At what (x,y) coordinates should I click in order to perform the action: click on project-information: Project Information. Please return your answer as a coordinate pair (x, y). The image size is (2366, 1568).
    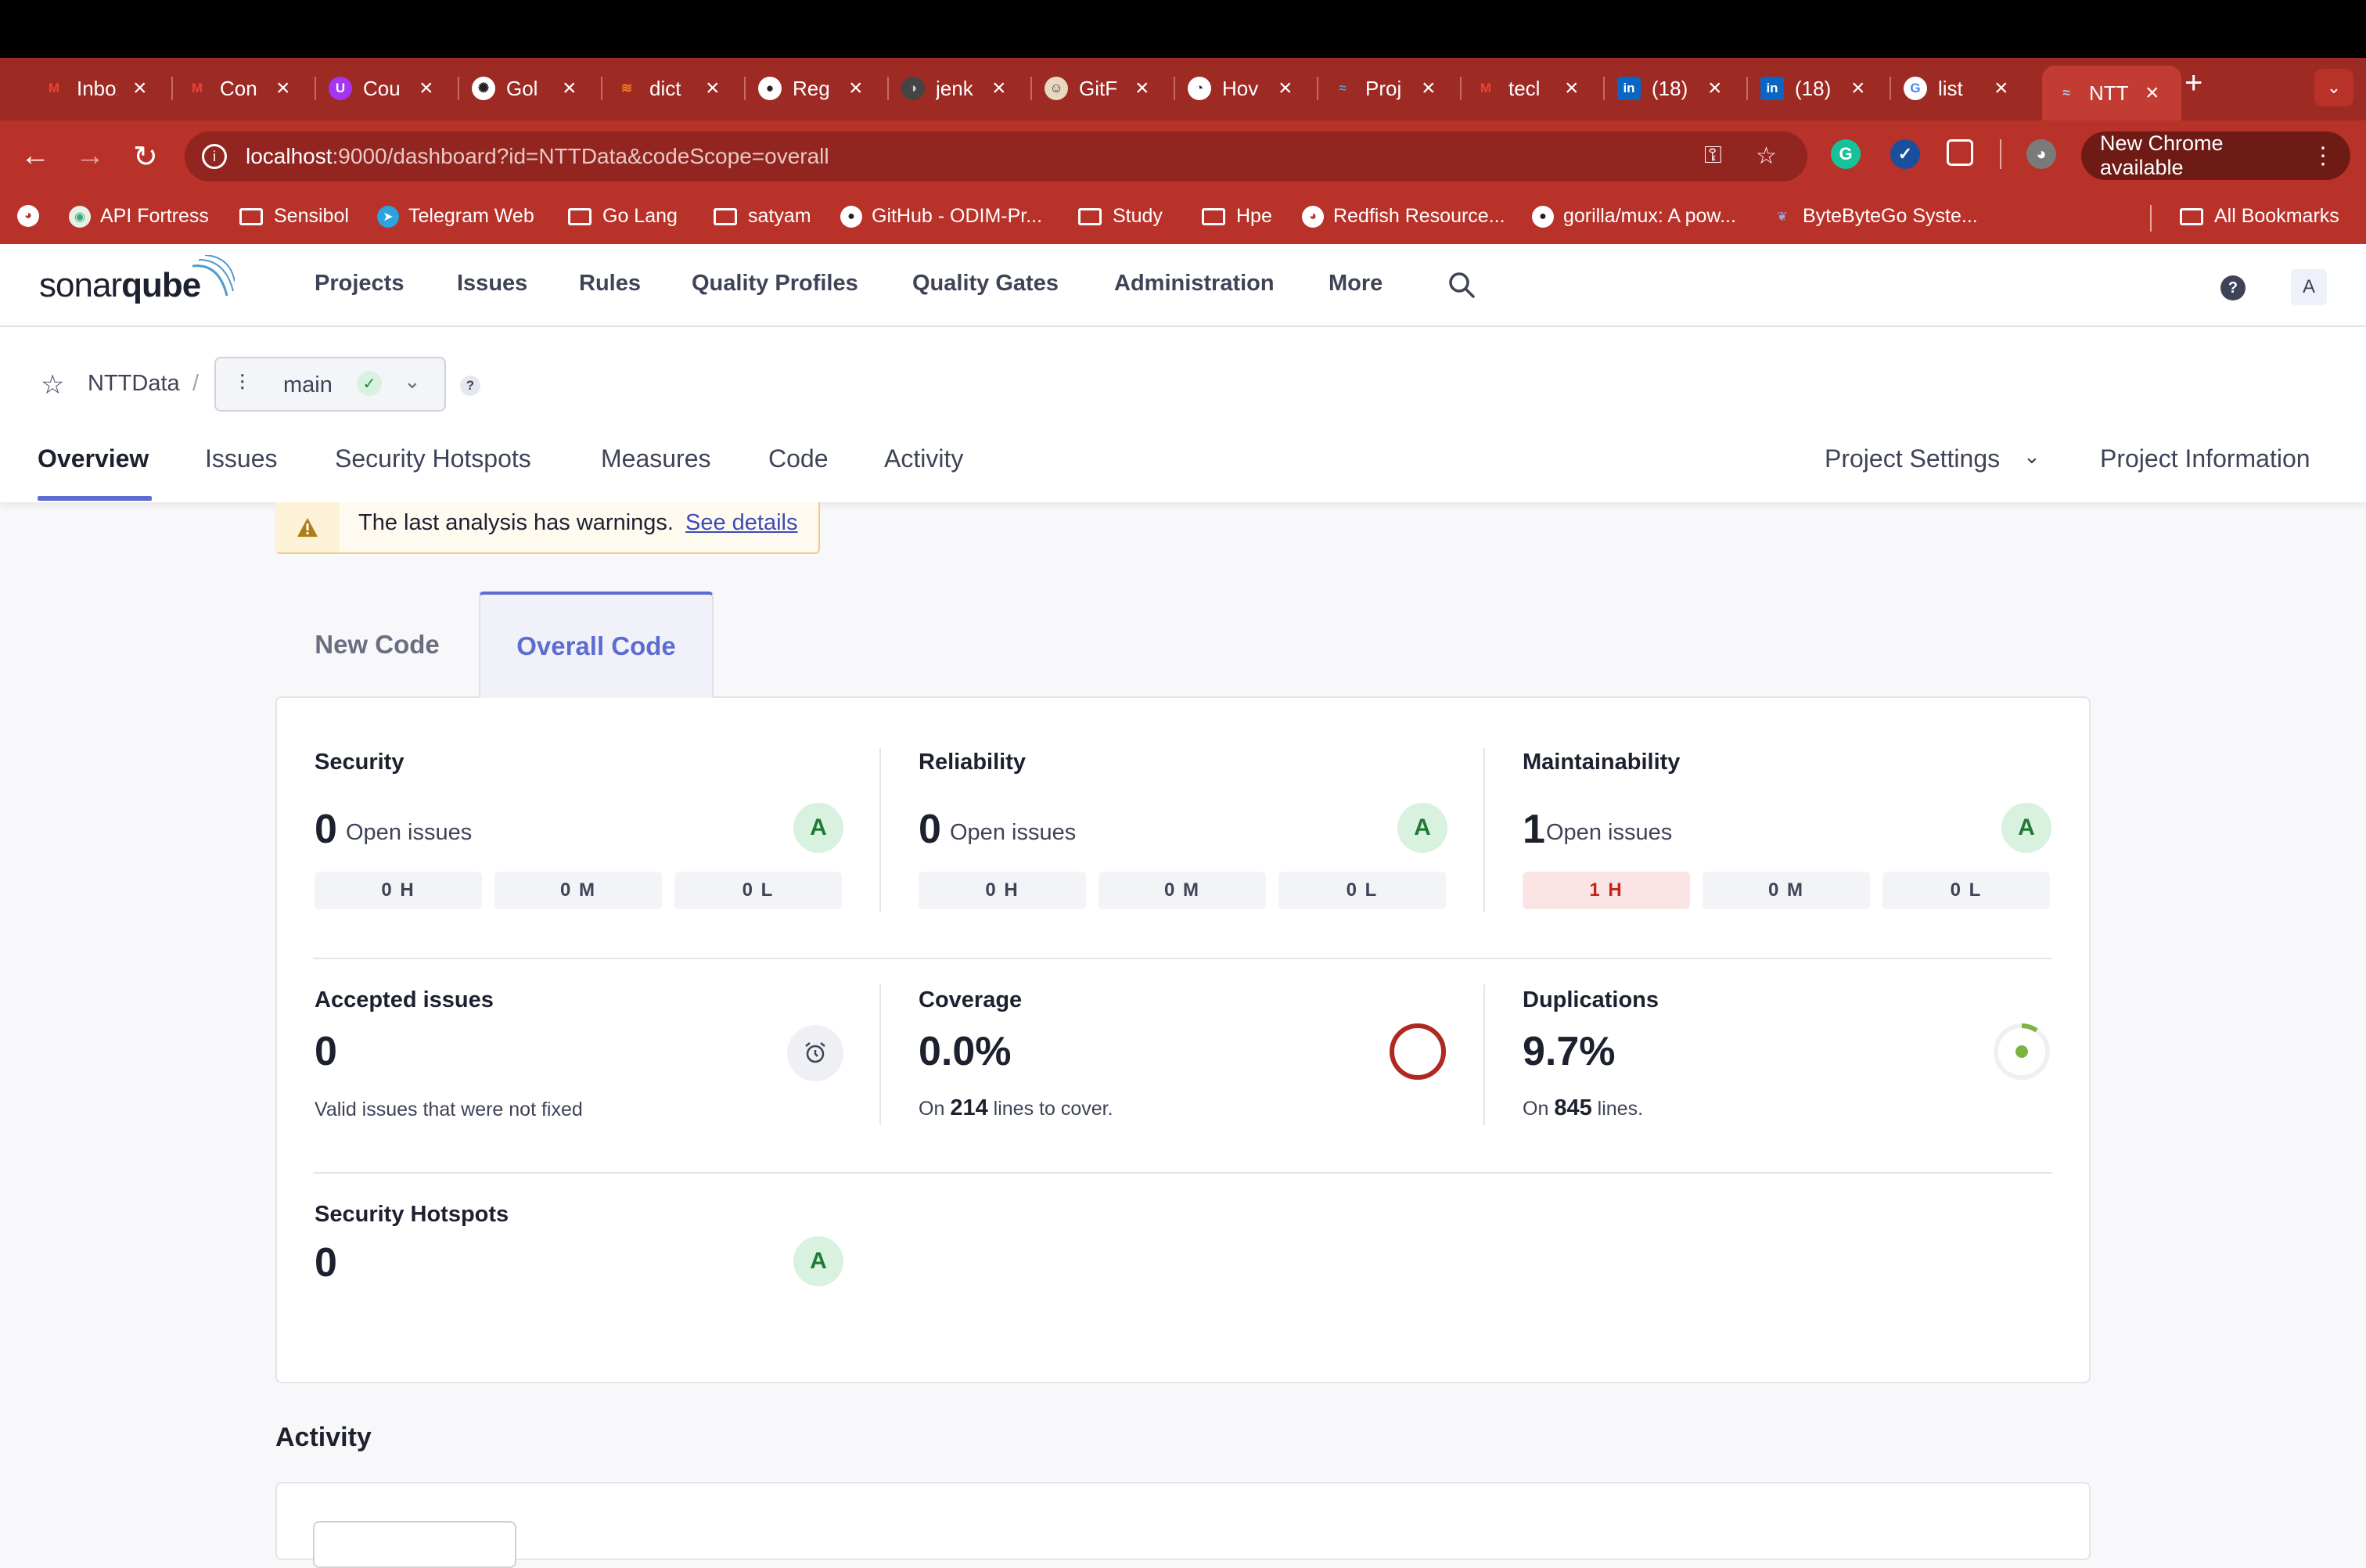
    Looking at the image, I should click on (2205, 458).